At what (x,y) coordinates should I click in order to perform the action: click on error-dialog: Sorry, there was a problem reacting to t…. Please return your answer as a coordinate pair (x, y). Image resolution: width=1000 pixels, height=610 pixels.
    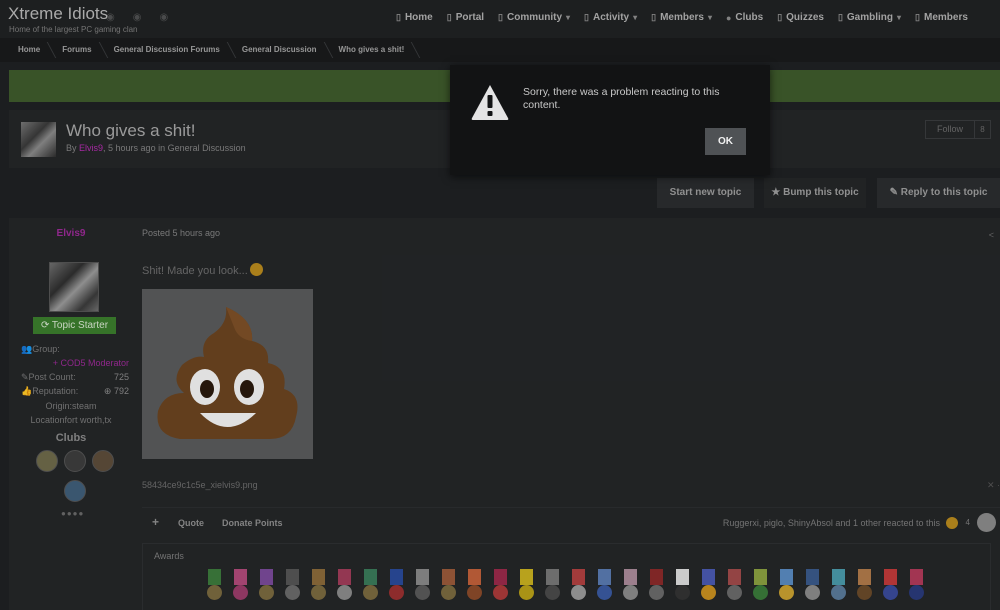
    Looking at the image, I should click on (610, 120).